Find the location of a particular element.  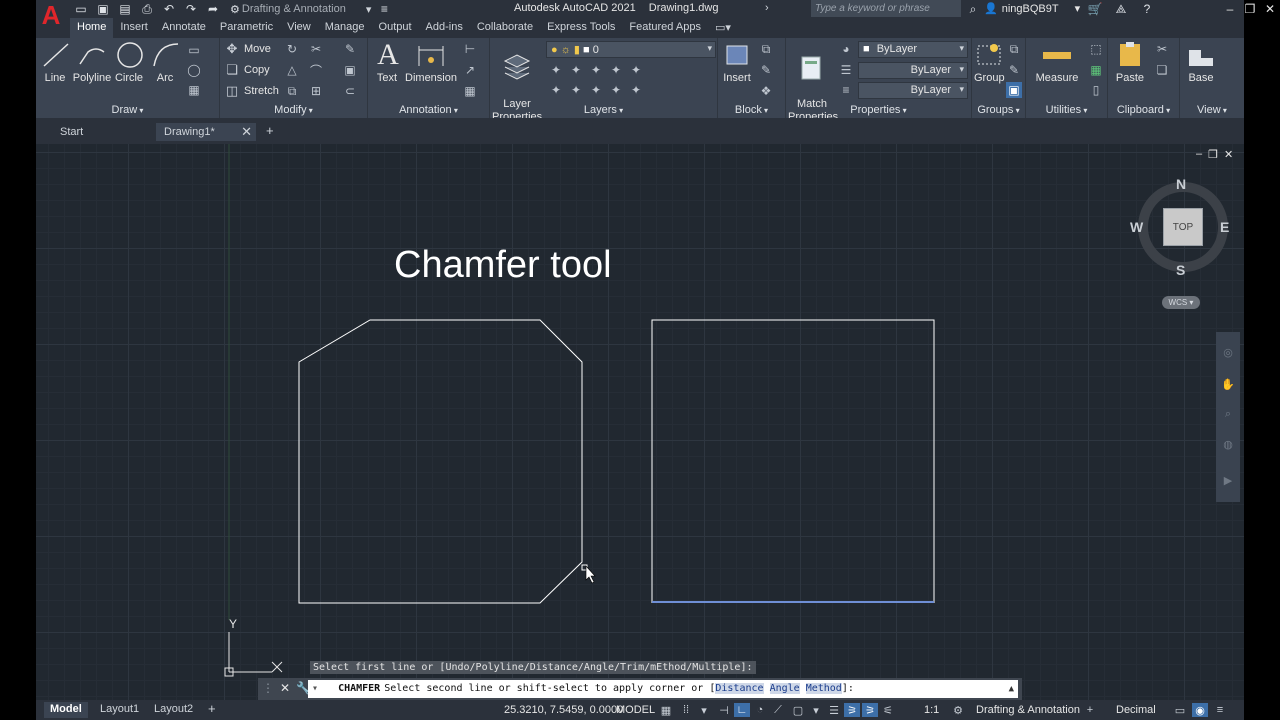

share-icon: ➦ is located at coordinates (213, 9).